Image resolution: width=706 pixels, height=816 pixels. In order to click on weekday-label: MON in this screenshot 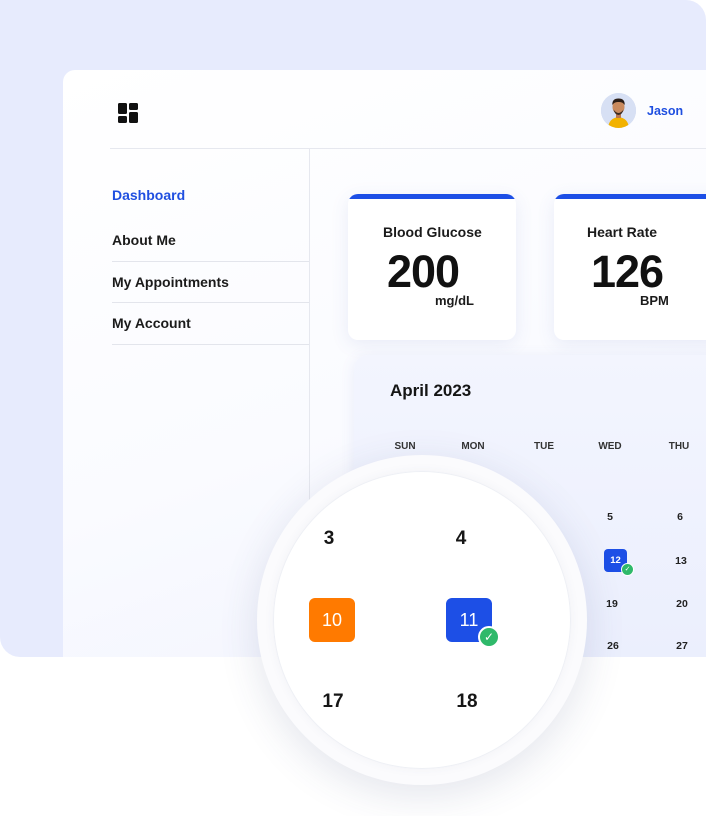, I will do `click(473, 446)`.